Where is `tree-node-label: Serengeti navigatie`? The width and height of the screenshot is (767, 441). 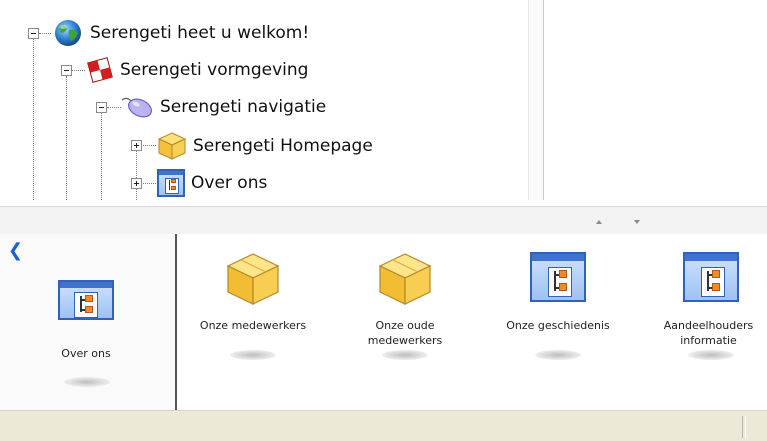
tree-node-label: Serengeti navigatie is located at coordinates (243, 107).